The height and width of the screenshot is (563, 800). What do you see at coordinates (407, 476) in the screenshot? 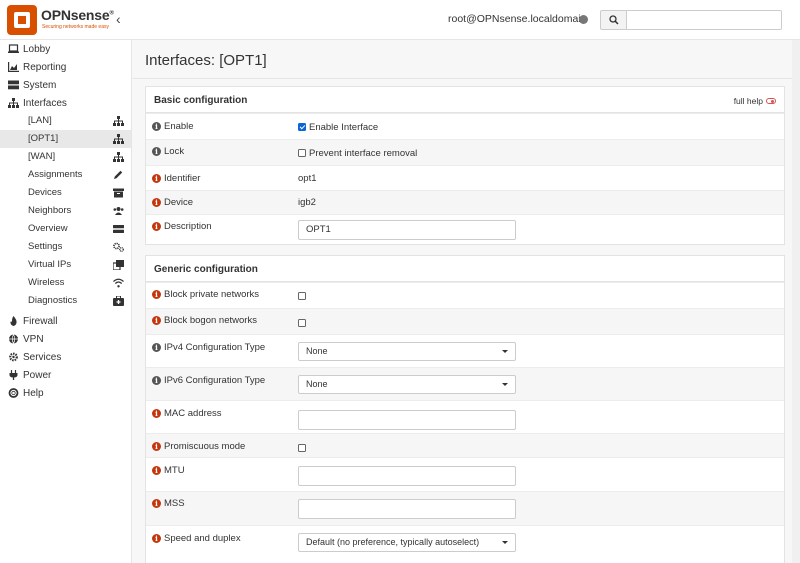
I see `mtu-input` at bounding box center [407, 476].